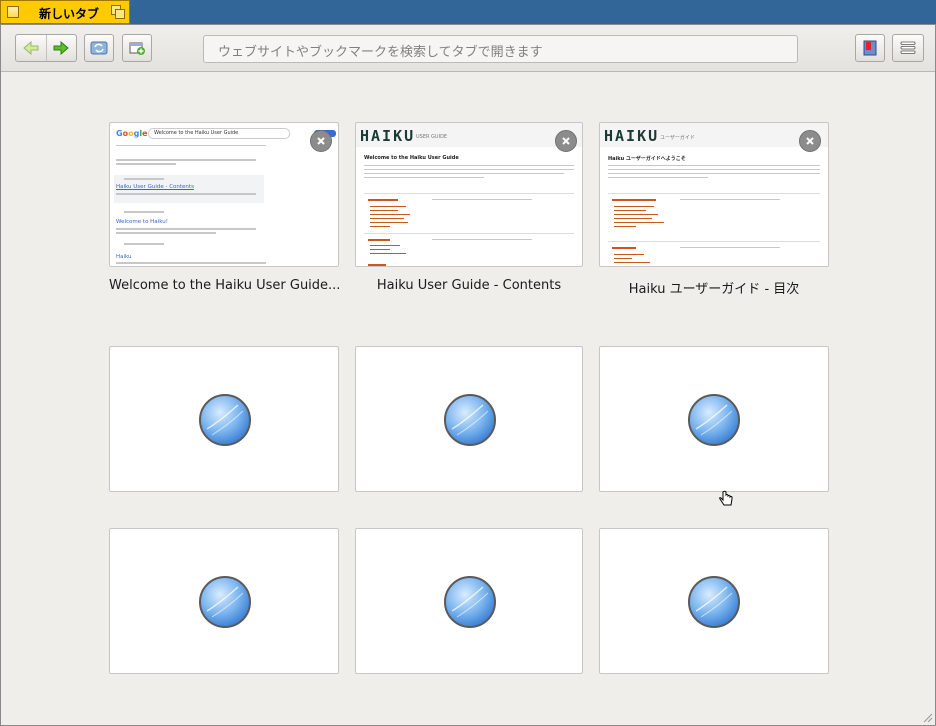 This screenshot has width=936, height=726. I want to click on nav-button-group, so click(46, 48).